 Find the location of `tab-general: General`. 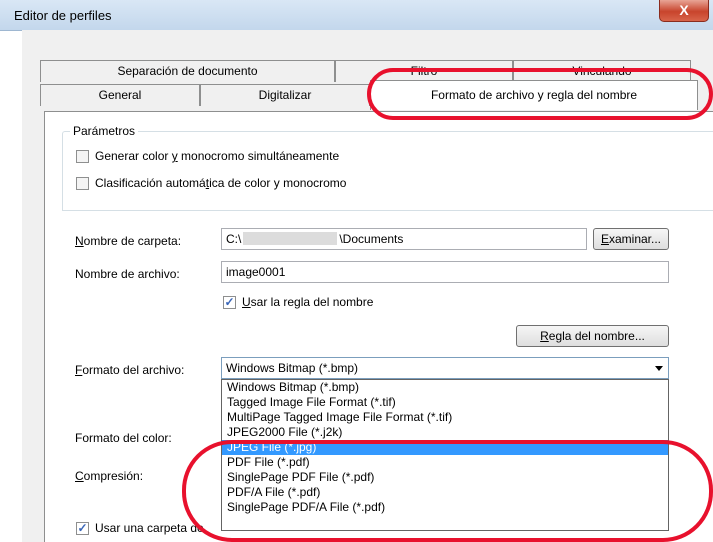

tab-general: General is located at coordinates (120, 95).